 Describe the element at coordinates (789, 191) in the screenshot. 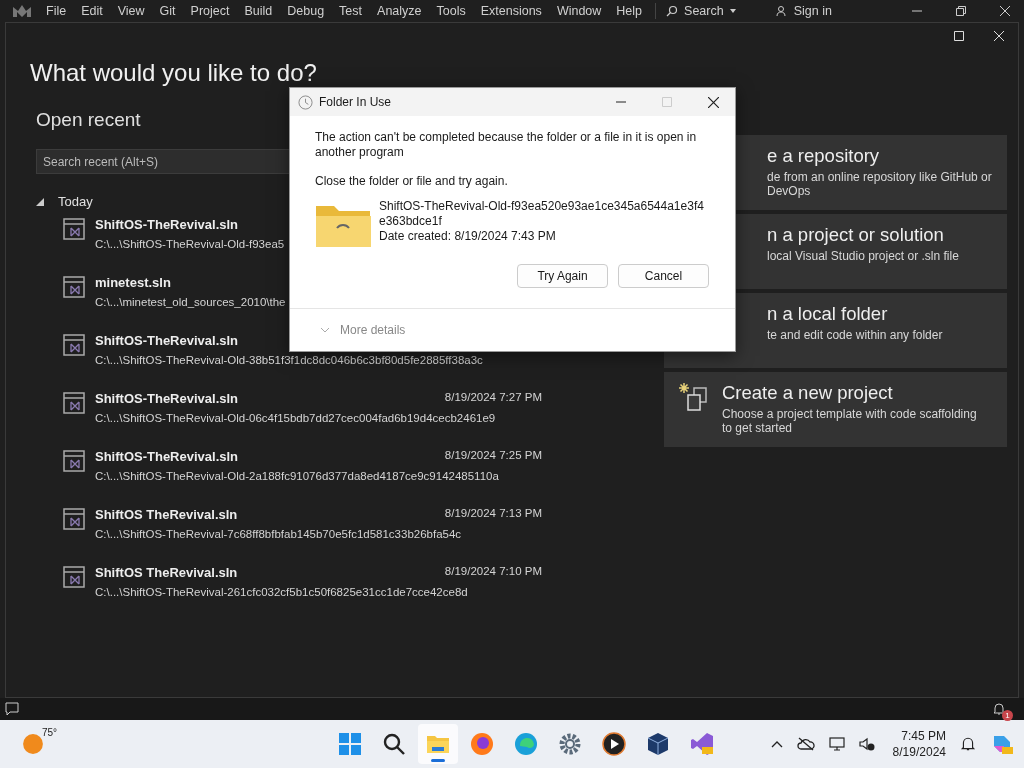

I see `action-description: DevOps` at that location.